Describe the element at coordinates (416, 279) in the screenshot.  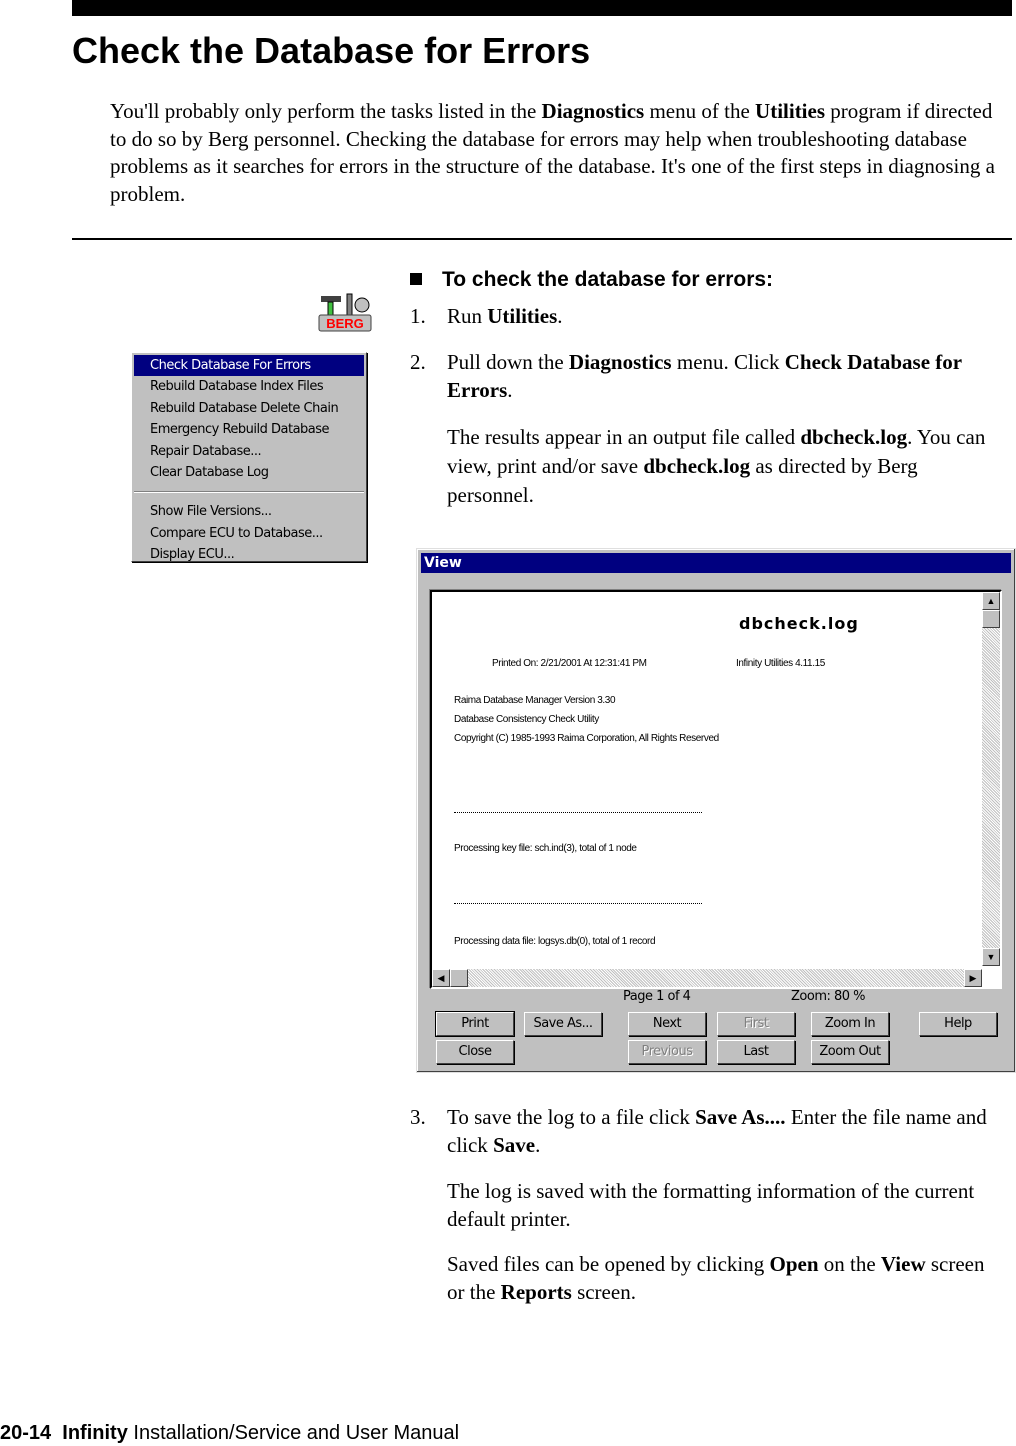
I see `square-bullet-icon` at that location.